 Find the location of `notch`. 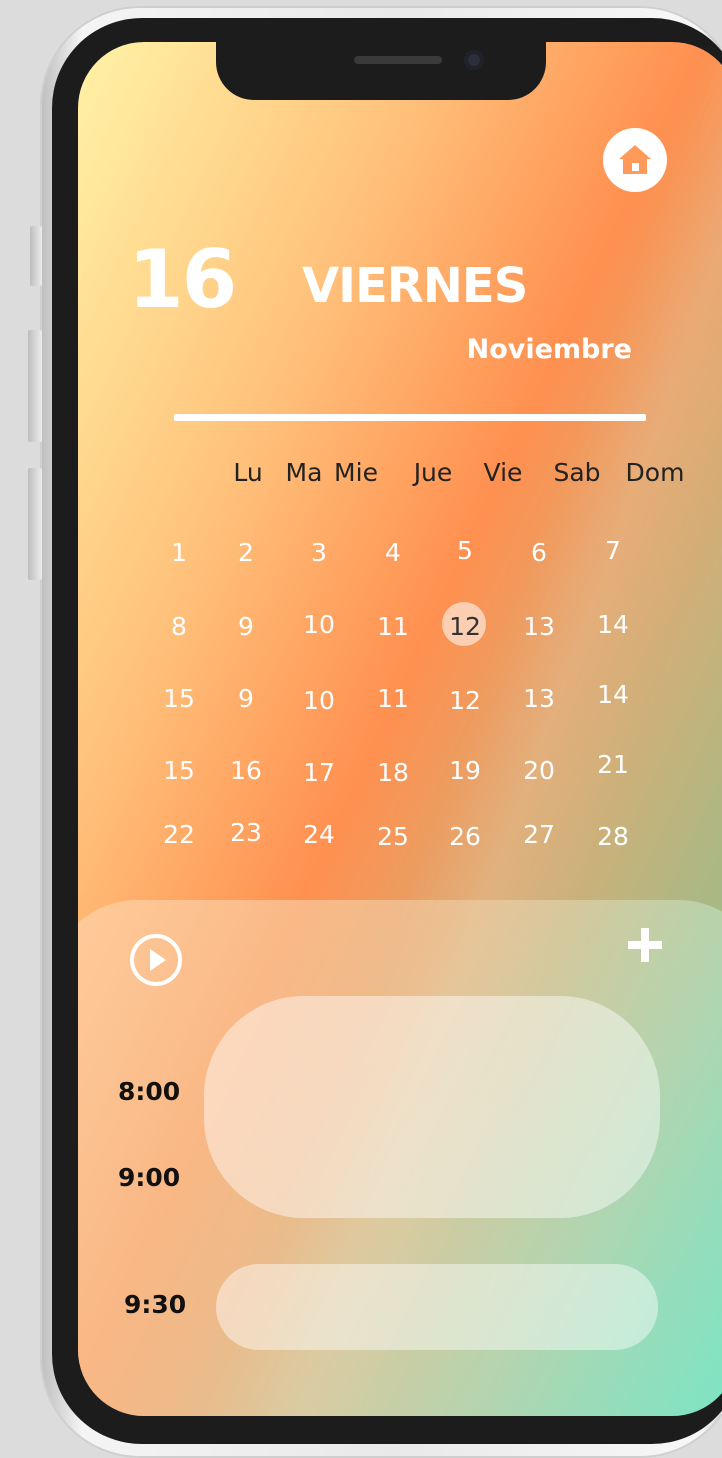

notch is located at coordinates (381, 71).